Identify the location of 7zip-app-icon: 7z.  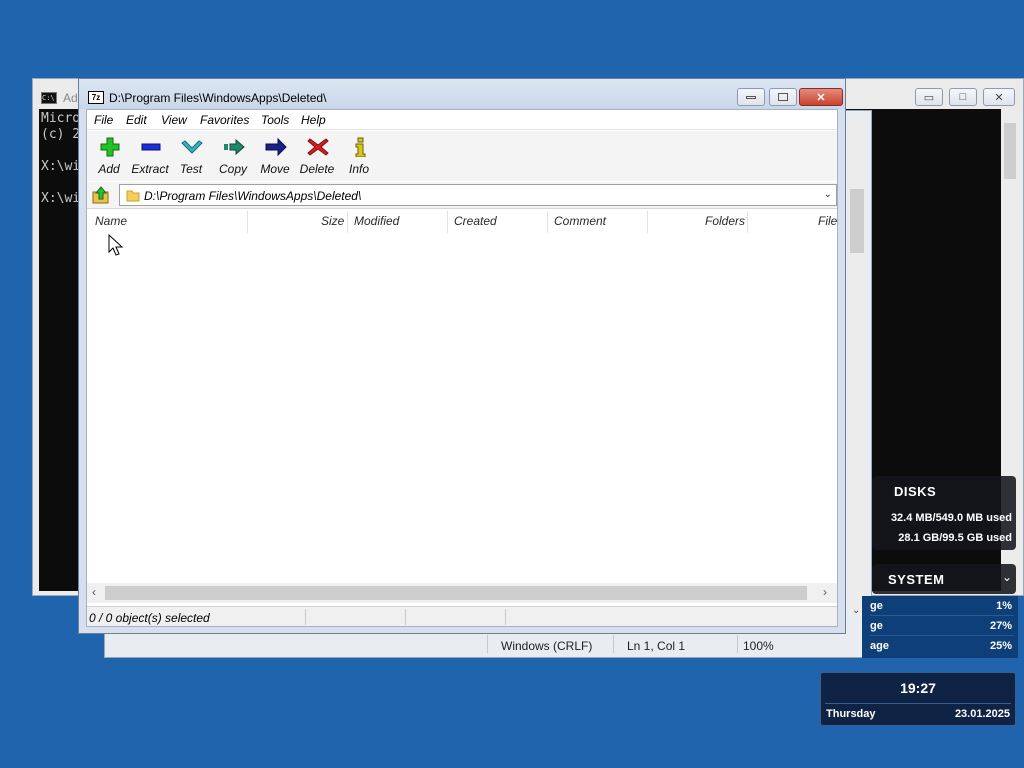
(96, 97).